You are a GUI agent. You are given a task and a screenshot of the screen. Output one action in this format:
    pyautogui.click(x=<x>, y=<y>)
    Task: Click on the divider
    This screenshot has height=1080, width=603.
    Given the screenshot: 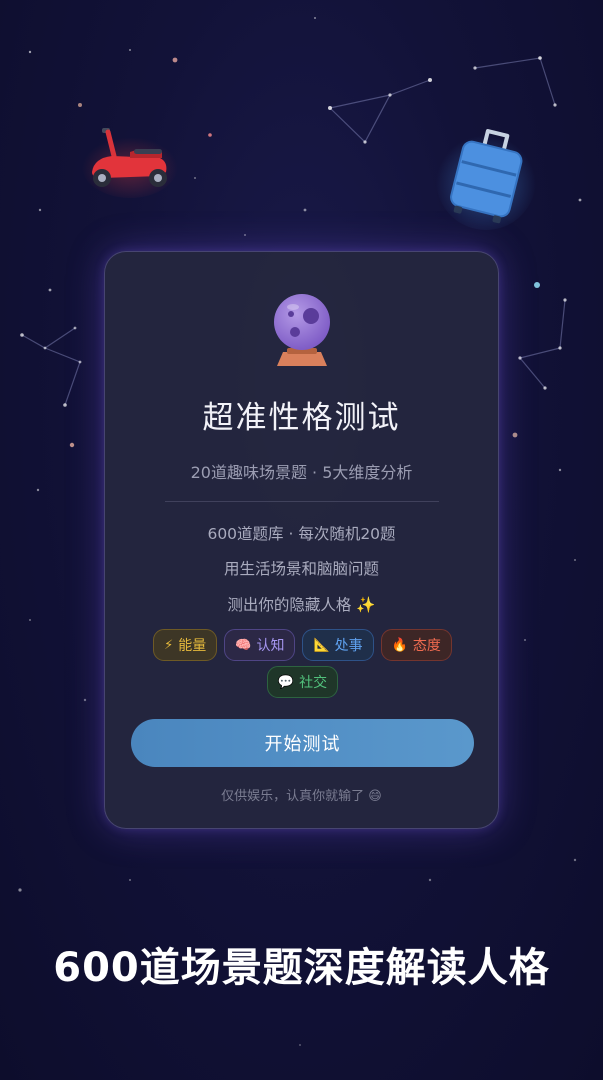 What is the action you would take?
    pyautogui.click(x=302, y=501)
    